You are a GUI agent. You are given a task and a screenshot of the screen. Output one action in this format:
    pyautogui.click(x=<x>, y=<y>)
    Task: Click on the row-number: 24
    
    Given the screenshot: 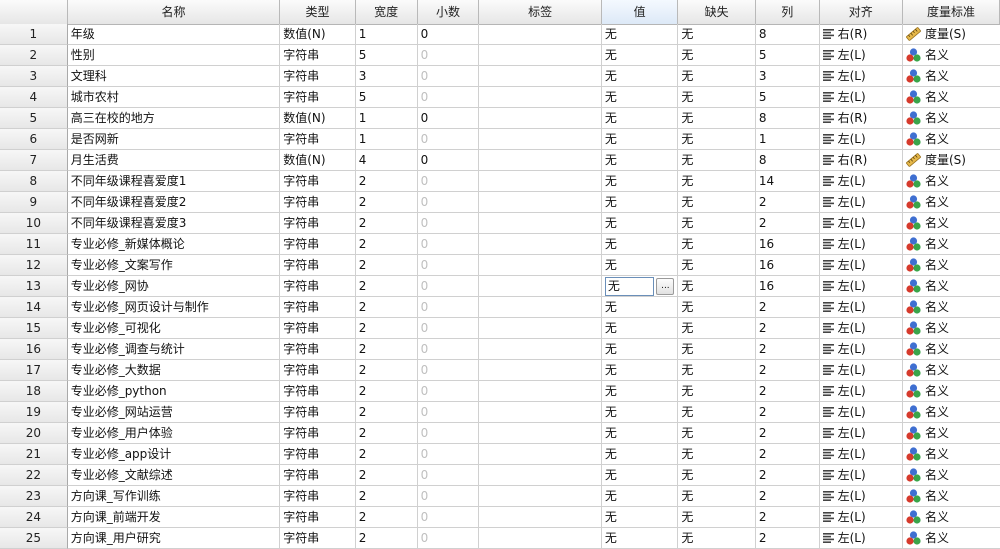 What is the action you would take?
    pyautogui.click(x=34, y=517)
    